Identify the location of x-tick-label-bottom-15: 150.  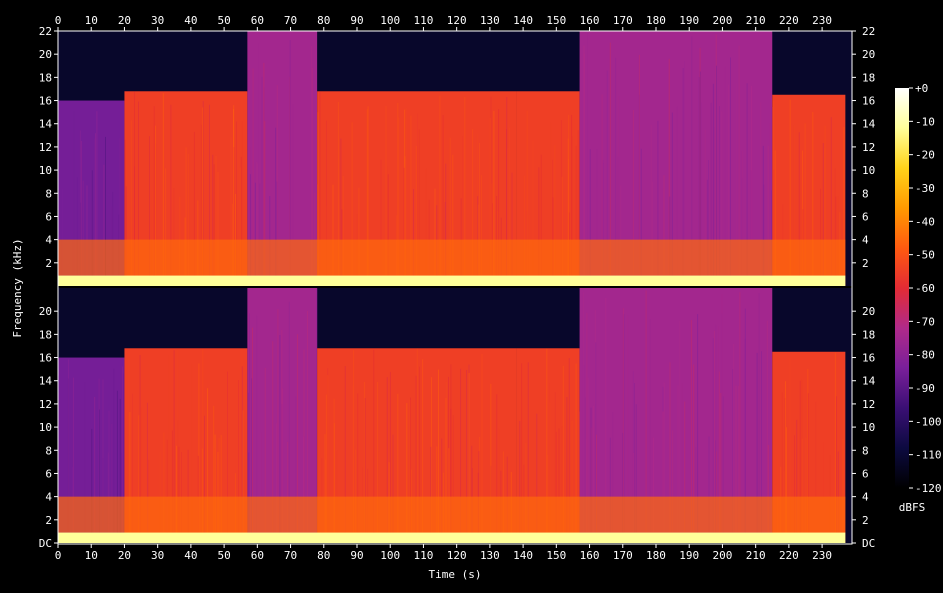
(556, 555).